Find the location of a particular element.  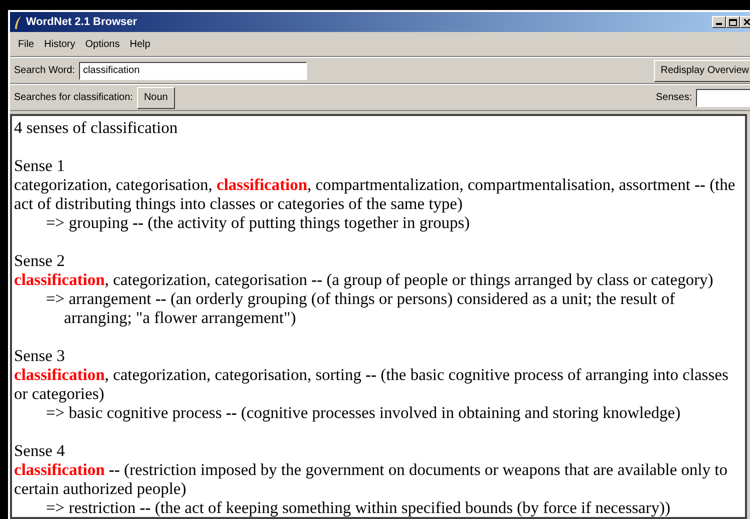

redisplay-button: Redisplay Overview is located at coordinates (702, 71).